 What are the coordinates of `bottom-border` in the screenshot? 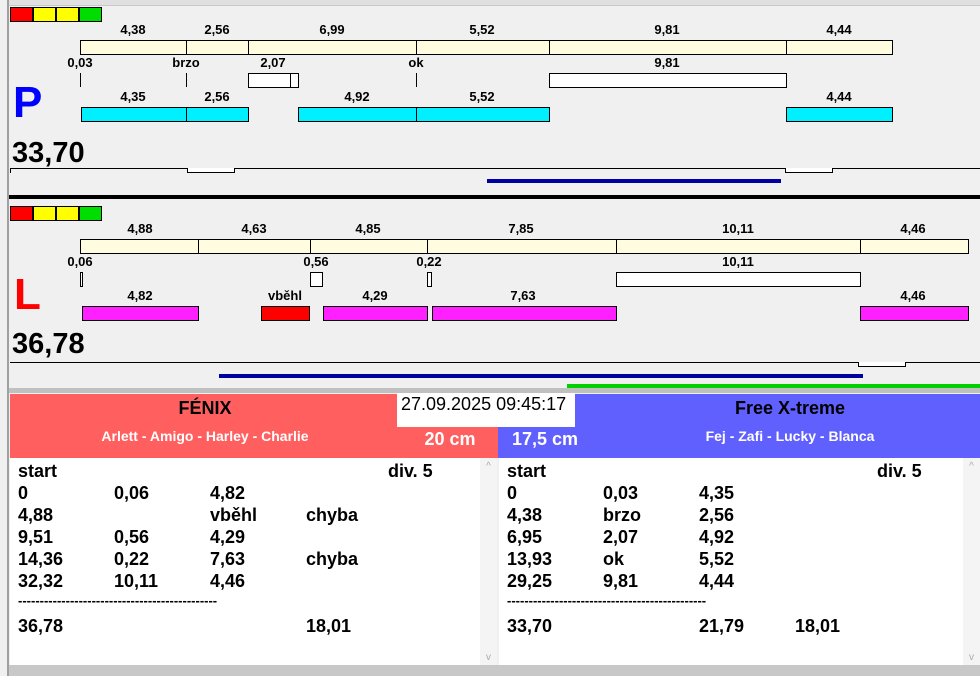 It's located at (494, 670).